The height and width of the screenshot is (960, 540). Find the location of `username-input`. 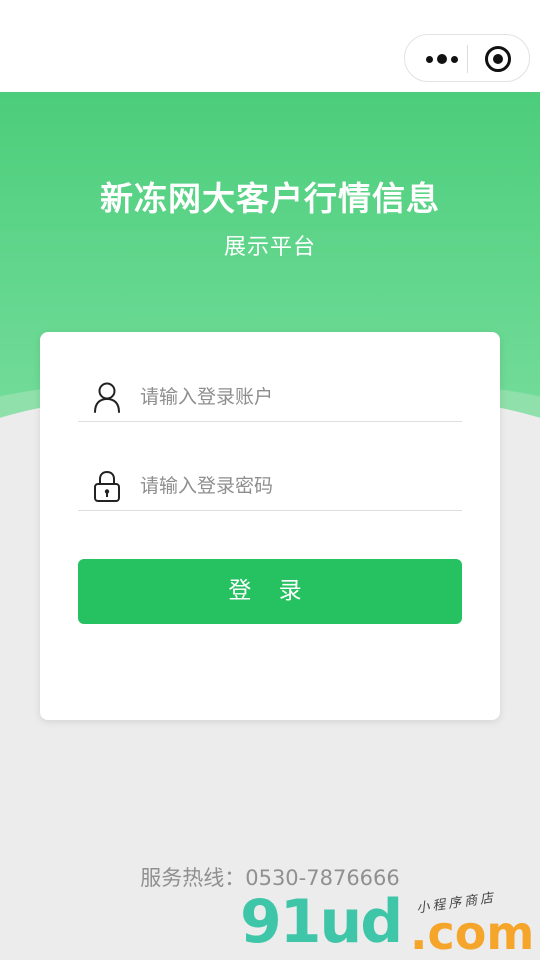

username-input is located at coordinates (295, 397).